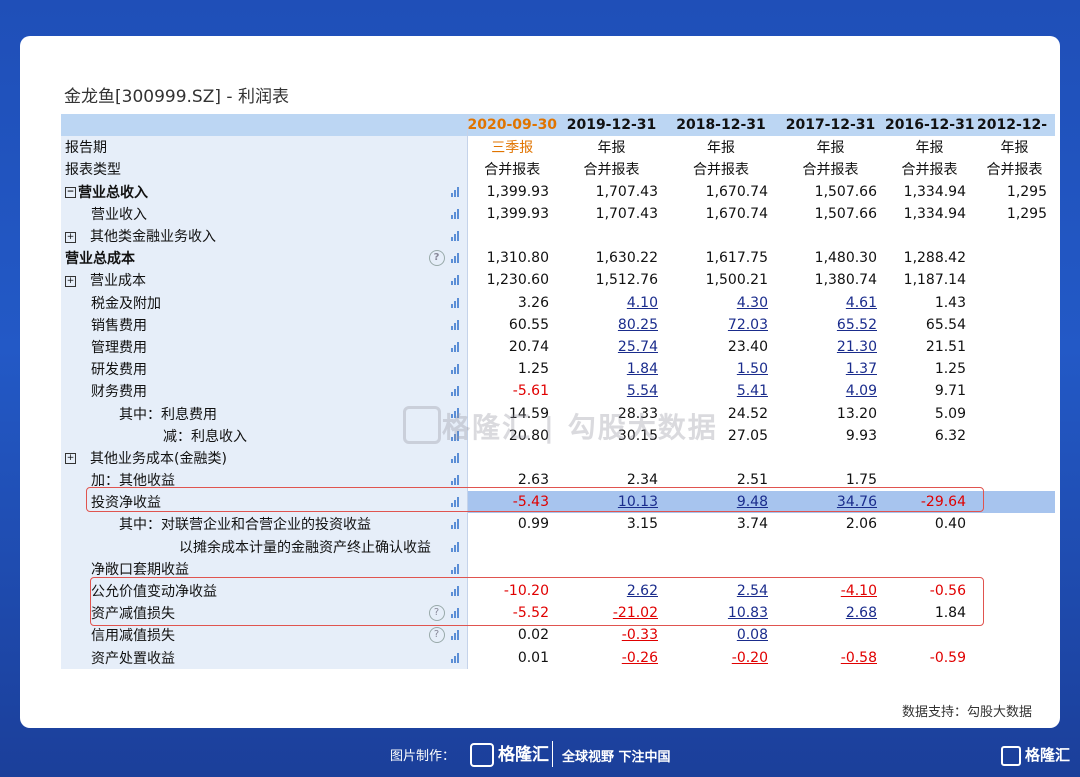 This screenshot has width=1080, height=777. What do you see at coordinates (752, 391) in the screenshot?
I see `cell-value: 5.41` at bounding box center [752, 391].